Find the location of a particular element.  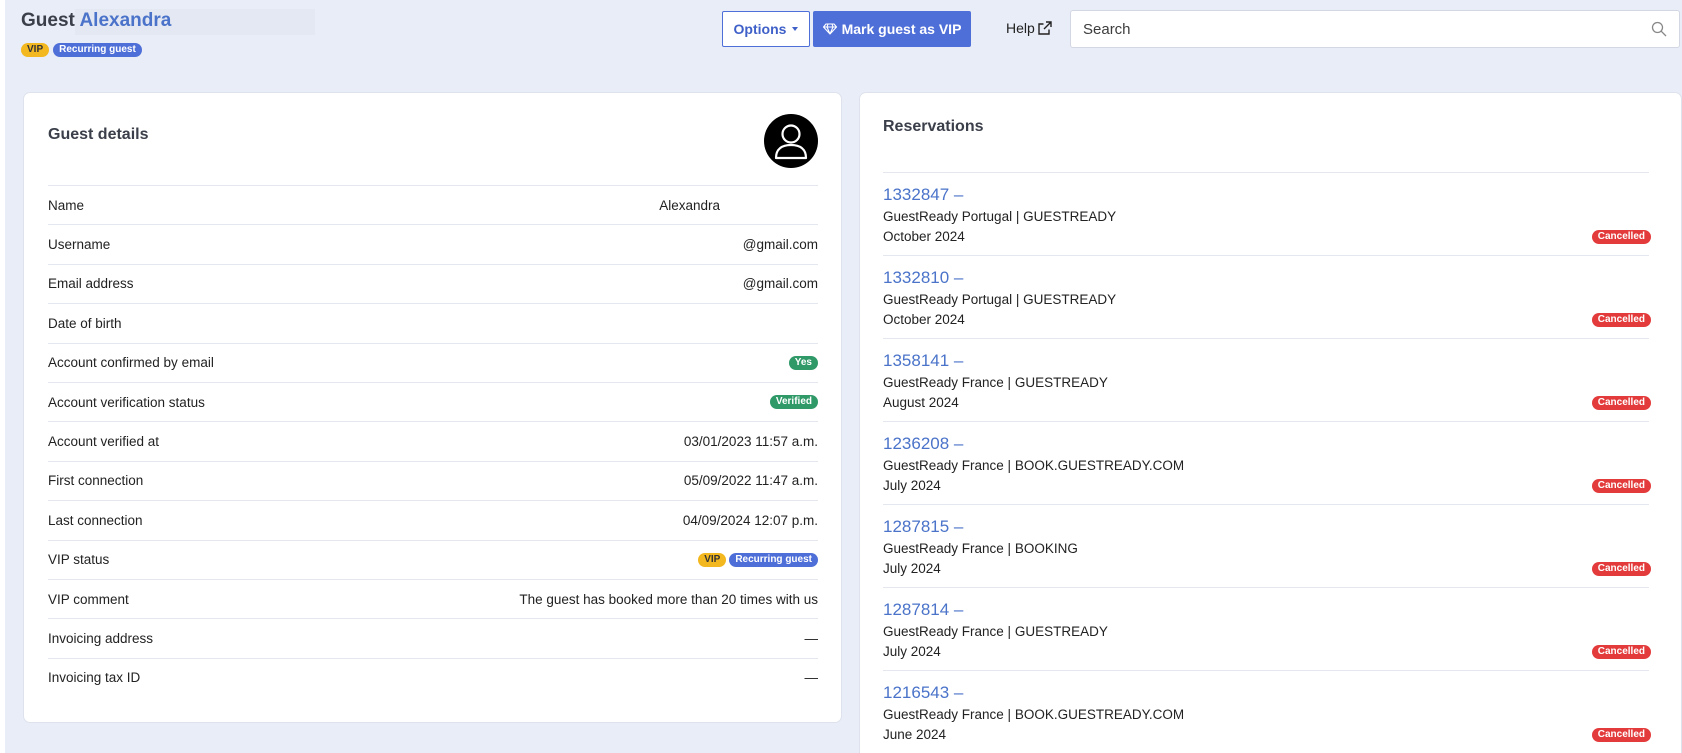

detail-label: Account verification status is located at coordinates (126, 402).